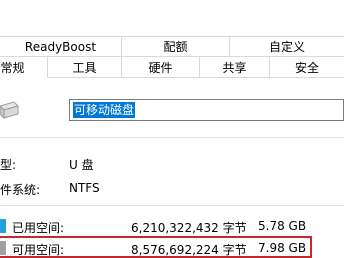 This screenshot has width=344, height=258. What do you see at coordinates (172, 137) in the screenshot?
I see `divider-top` at bounding box center [172, 137].